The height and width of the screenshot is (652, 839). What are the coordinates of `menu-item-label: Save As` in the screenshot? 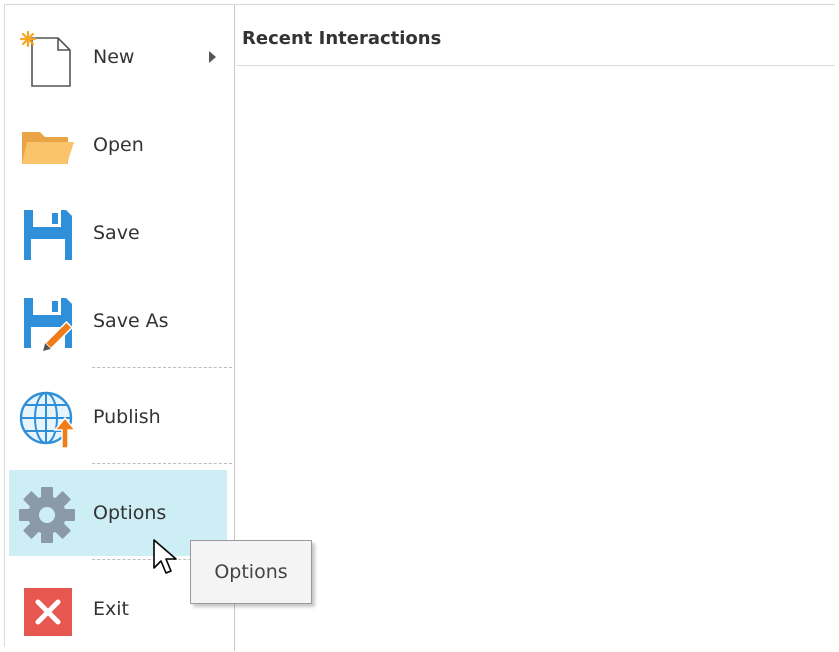 It's located at (131, 321).